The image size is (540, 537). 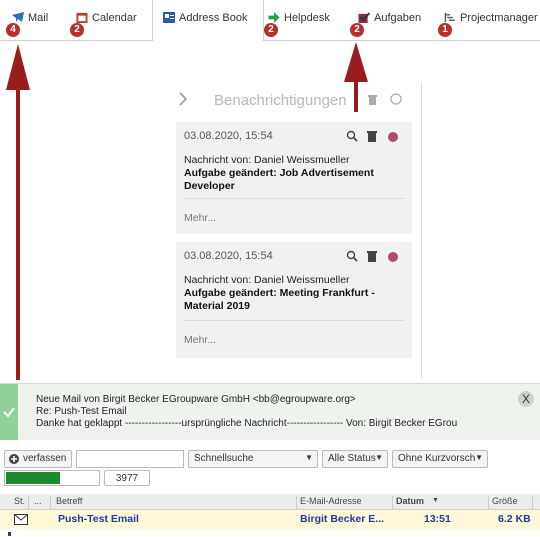 What do you see at coordinates (19, 501) in the screenshot?
I see `col-status: St.` at bounding box center [19, 501].